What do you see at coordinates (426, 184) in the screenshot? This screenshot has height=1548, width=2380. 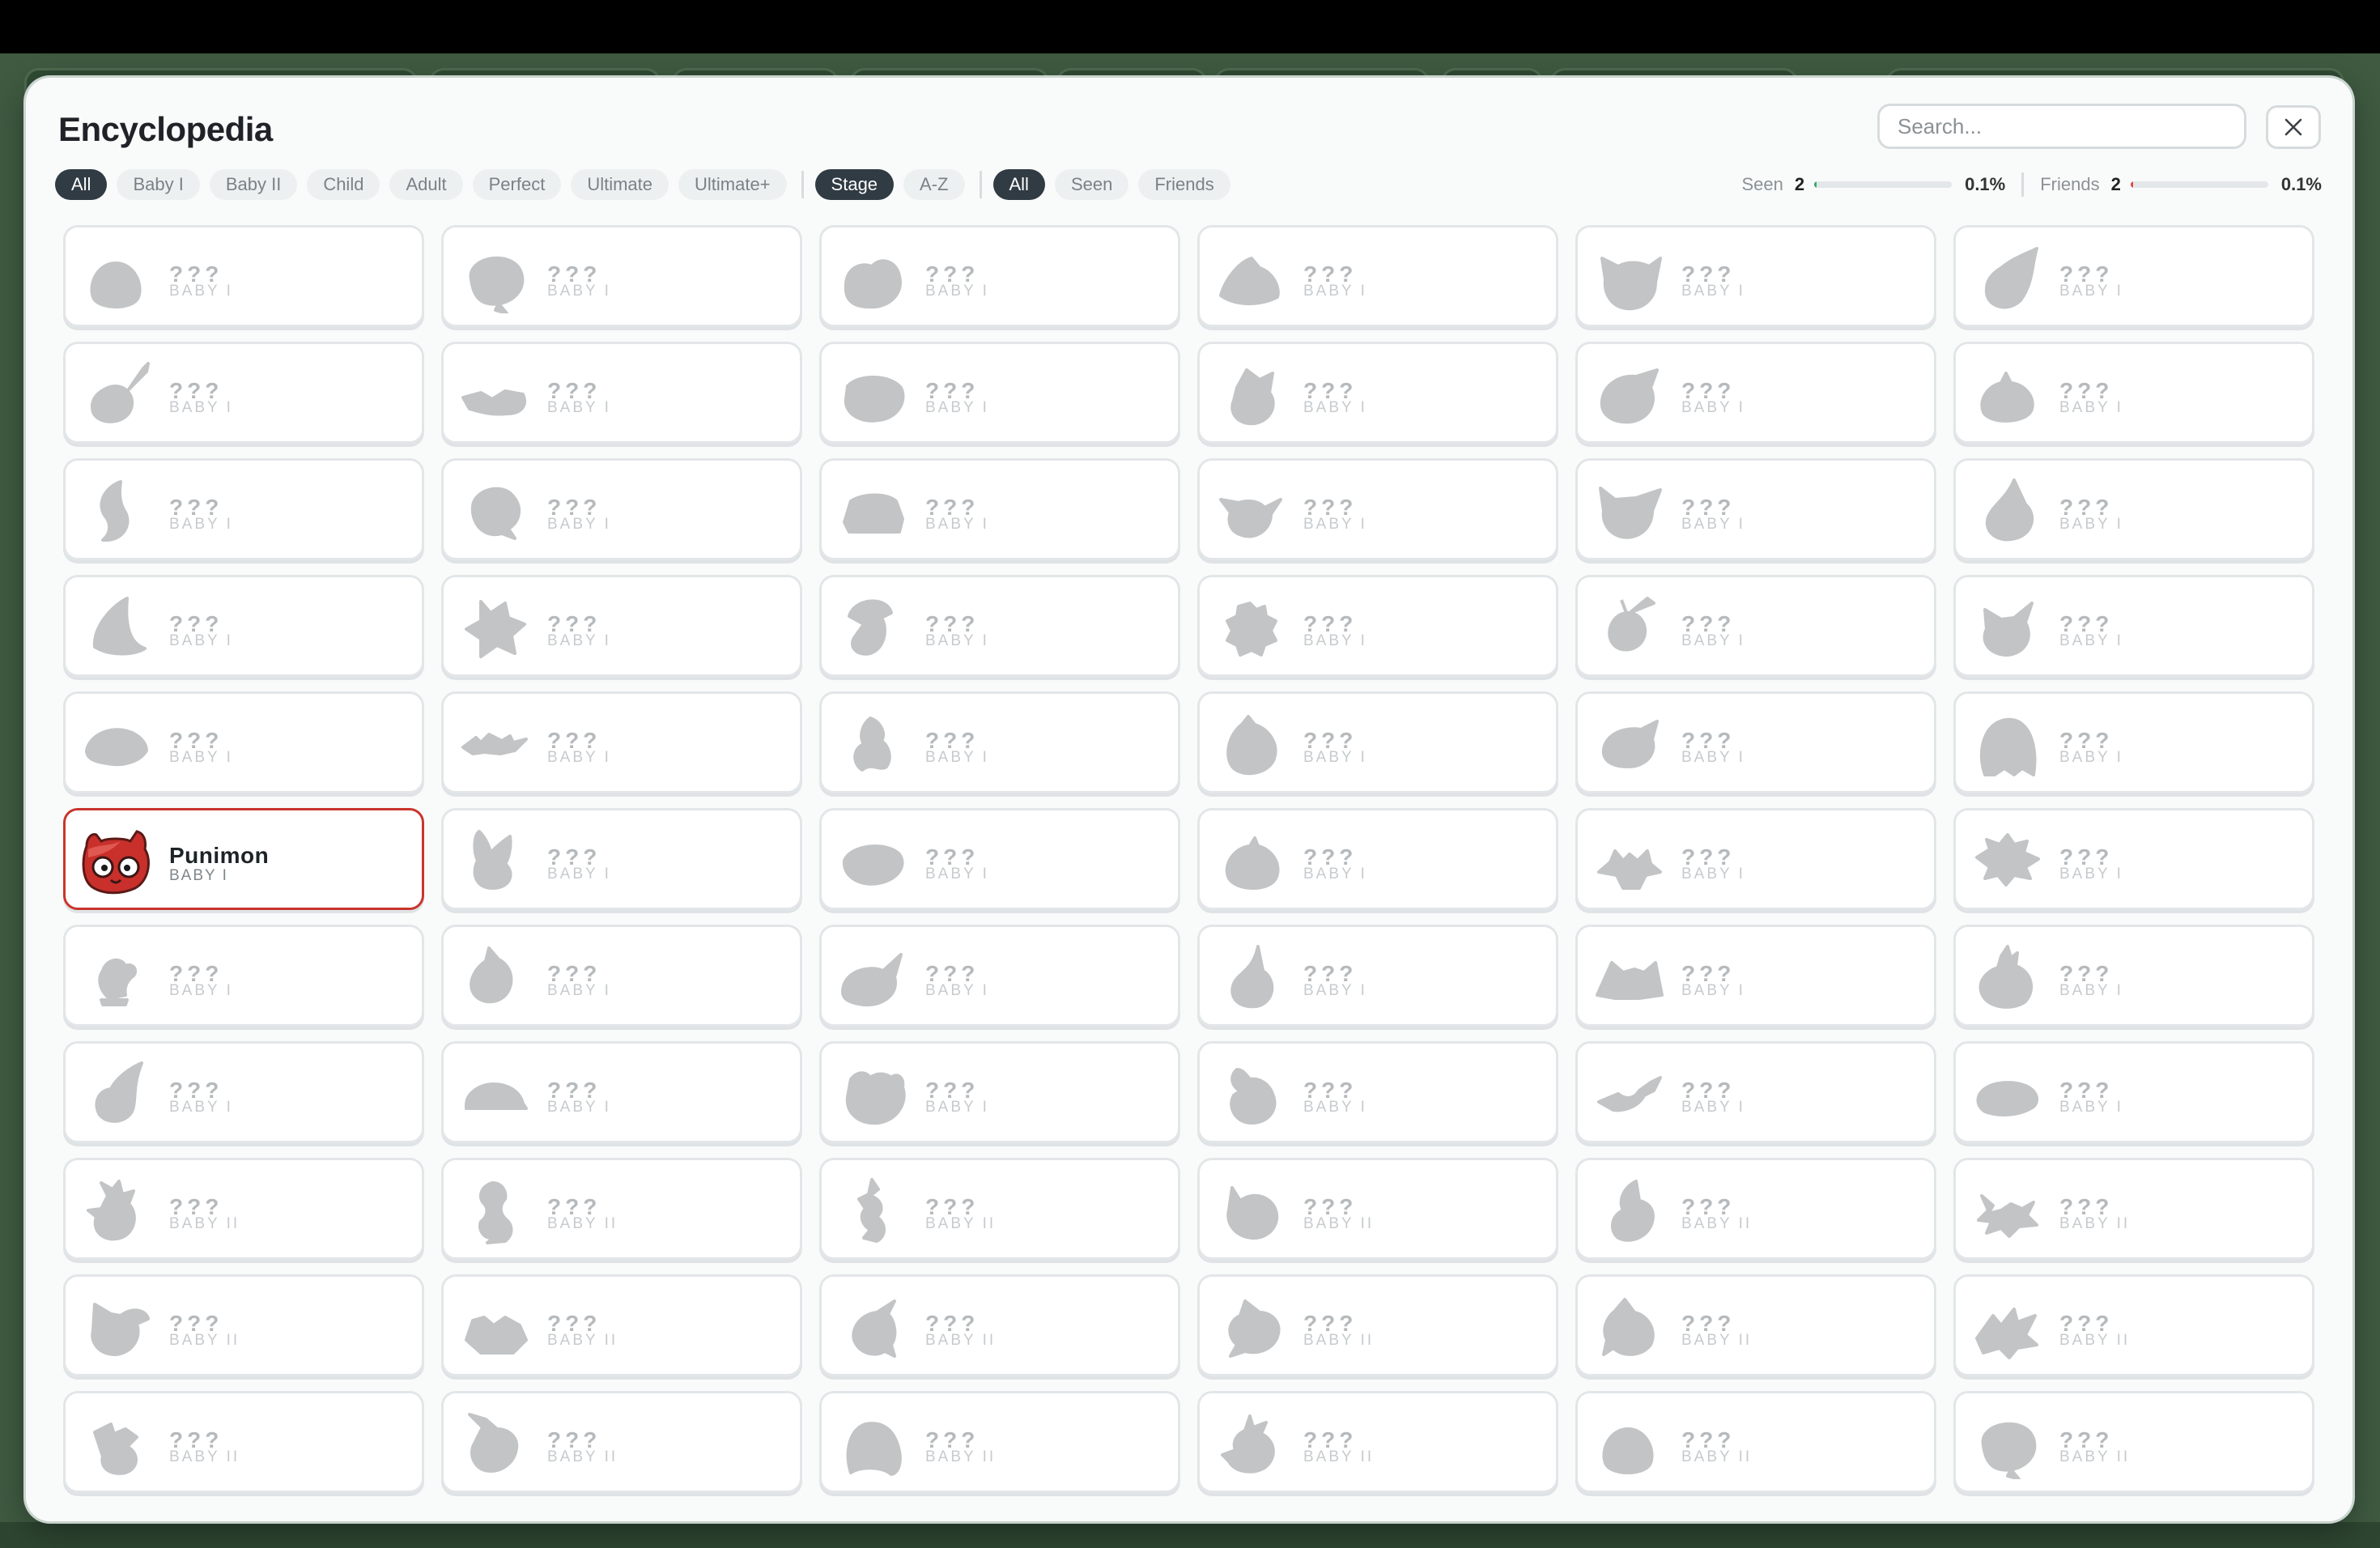 I see `stage-chip-adult: Adult` at bounding box center [426, 184].